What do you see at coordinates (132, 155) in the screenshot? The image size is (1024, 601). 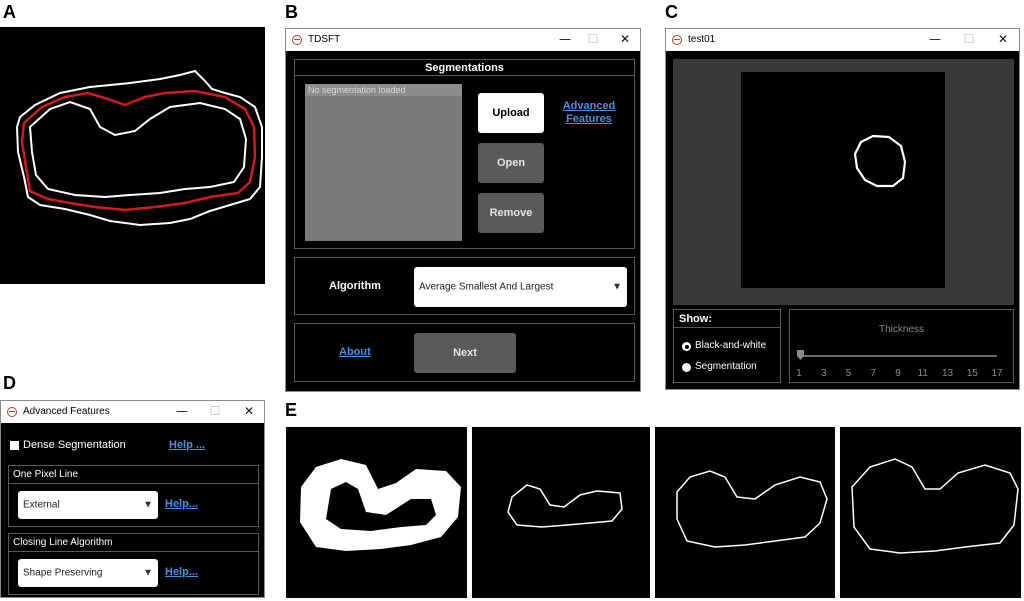 I see `panel-a-contour-image` at bounding box center [132, 155].